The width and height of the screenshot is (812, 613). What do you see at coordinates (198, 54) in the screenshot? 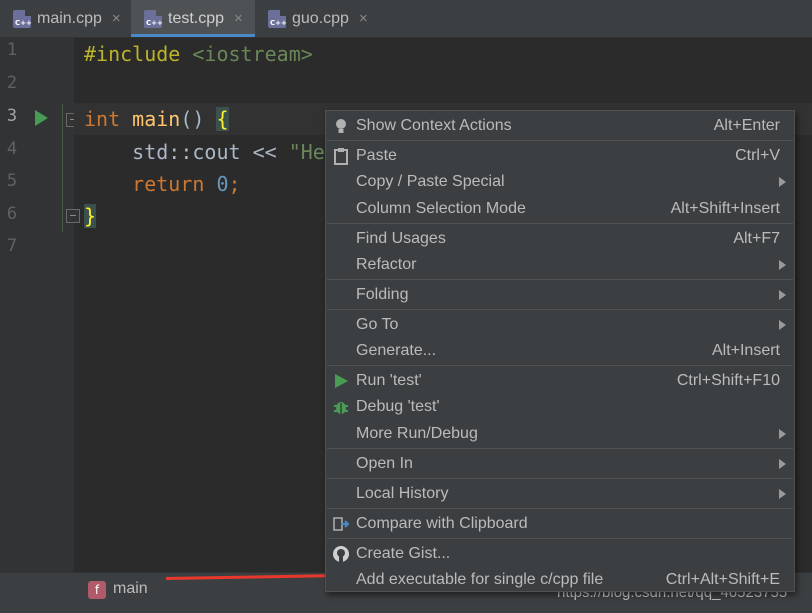
I see `code-line-1: #include <iostream>` at bounding box center [198, 54].